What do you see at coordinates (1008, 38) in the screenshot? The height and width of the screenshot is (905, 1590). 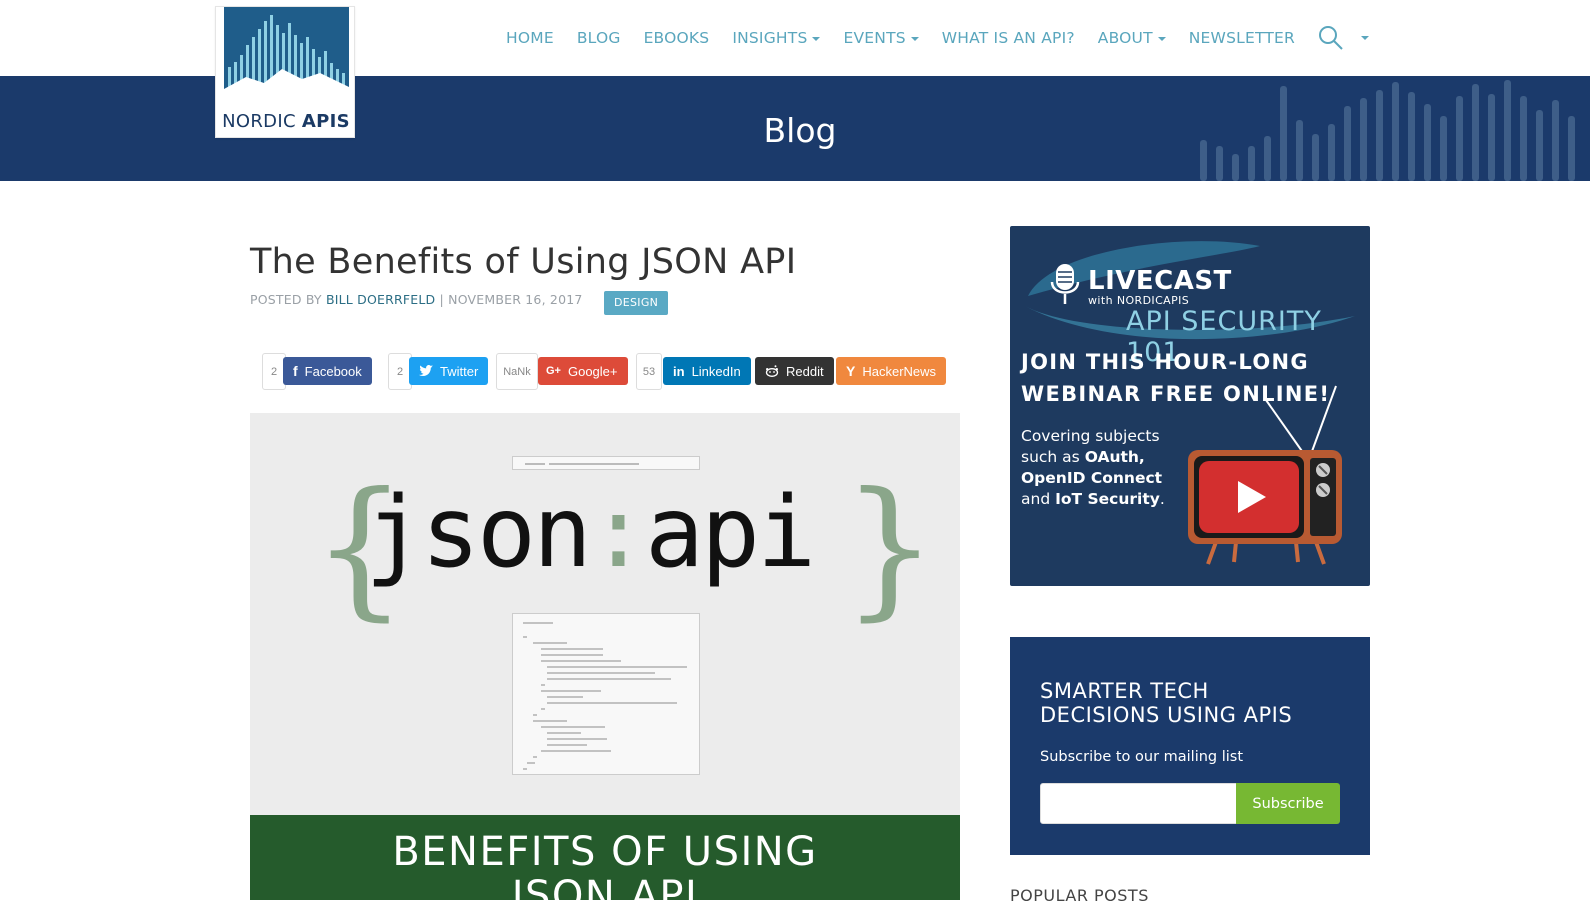 I see `nav-what-is-an-api: WHAT IS AN API?` at bounding box center [1008, 38].